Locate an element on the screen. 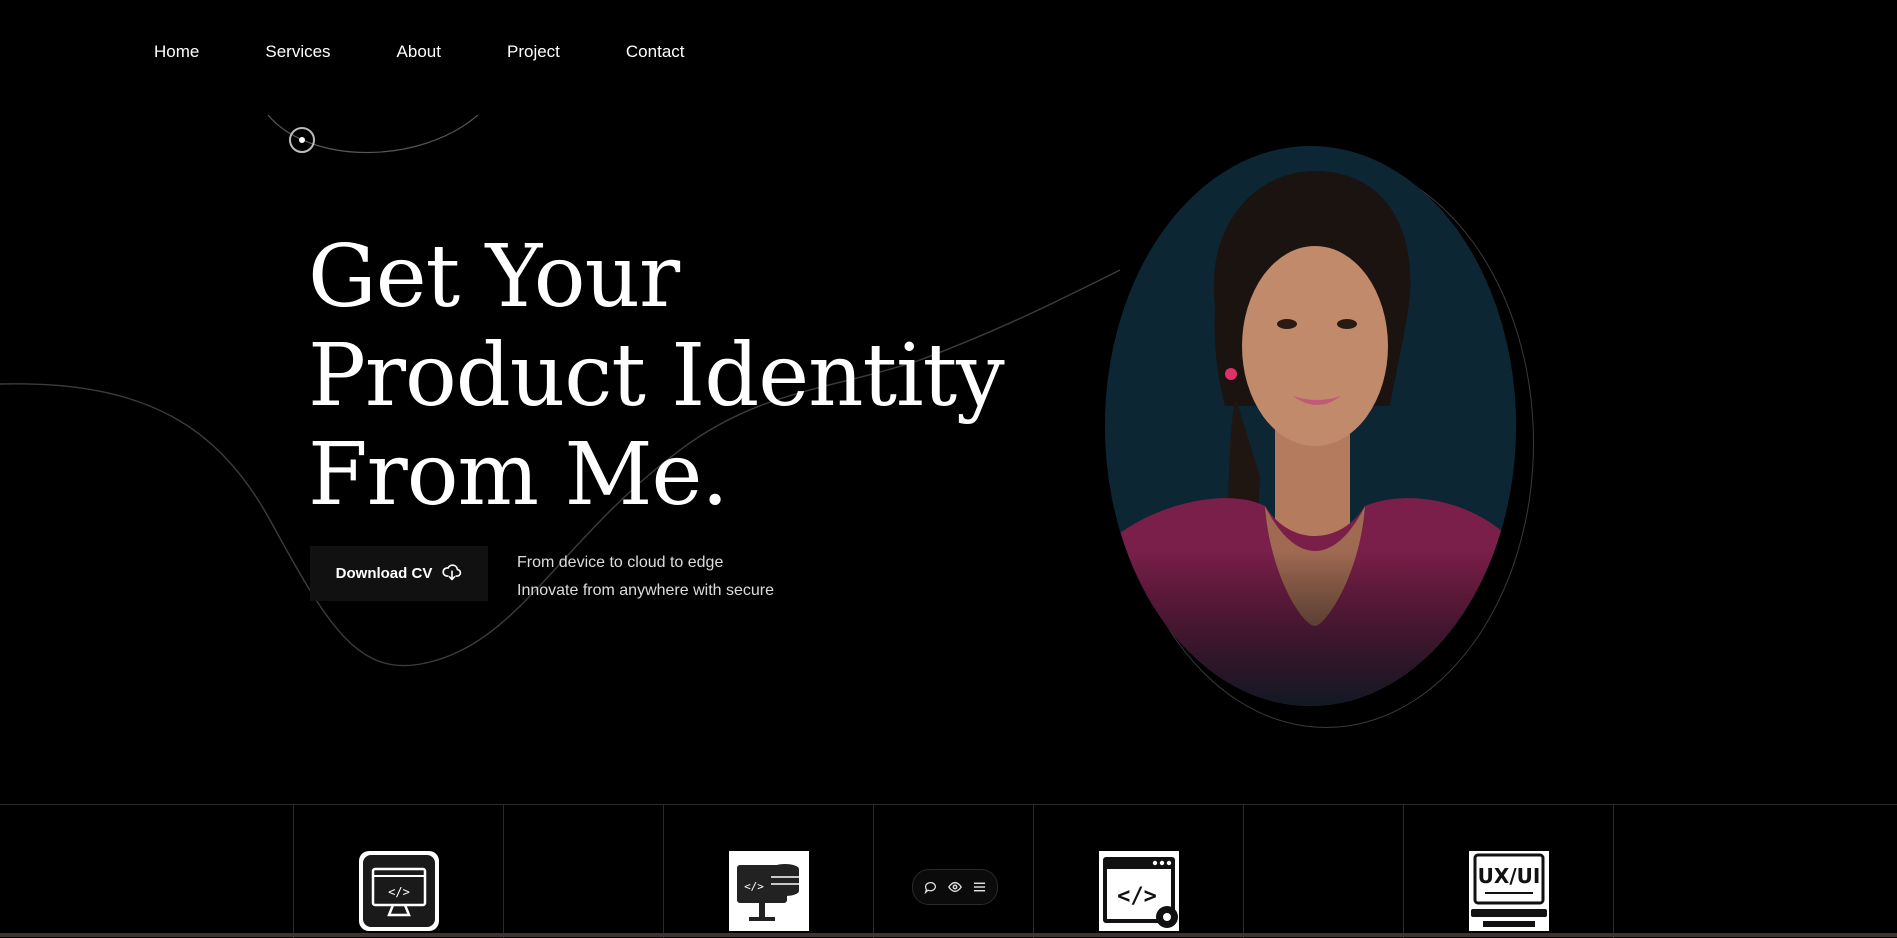  hero-title: Get Your Product Identity From Me. is located at coordinates (656, 376).